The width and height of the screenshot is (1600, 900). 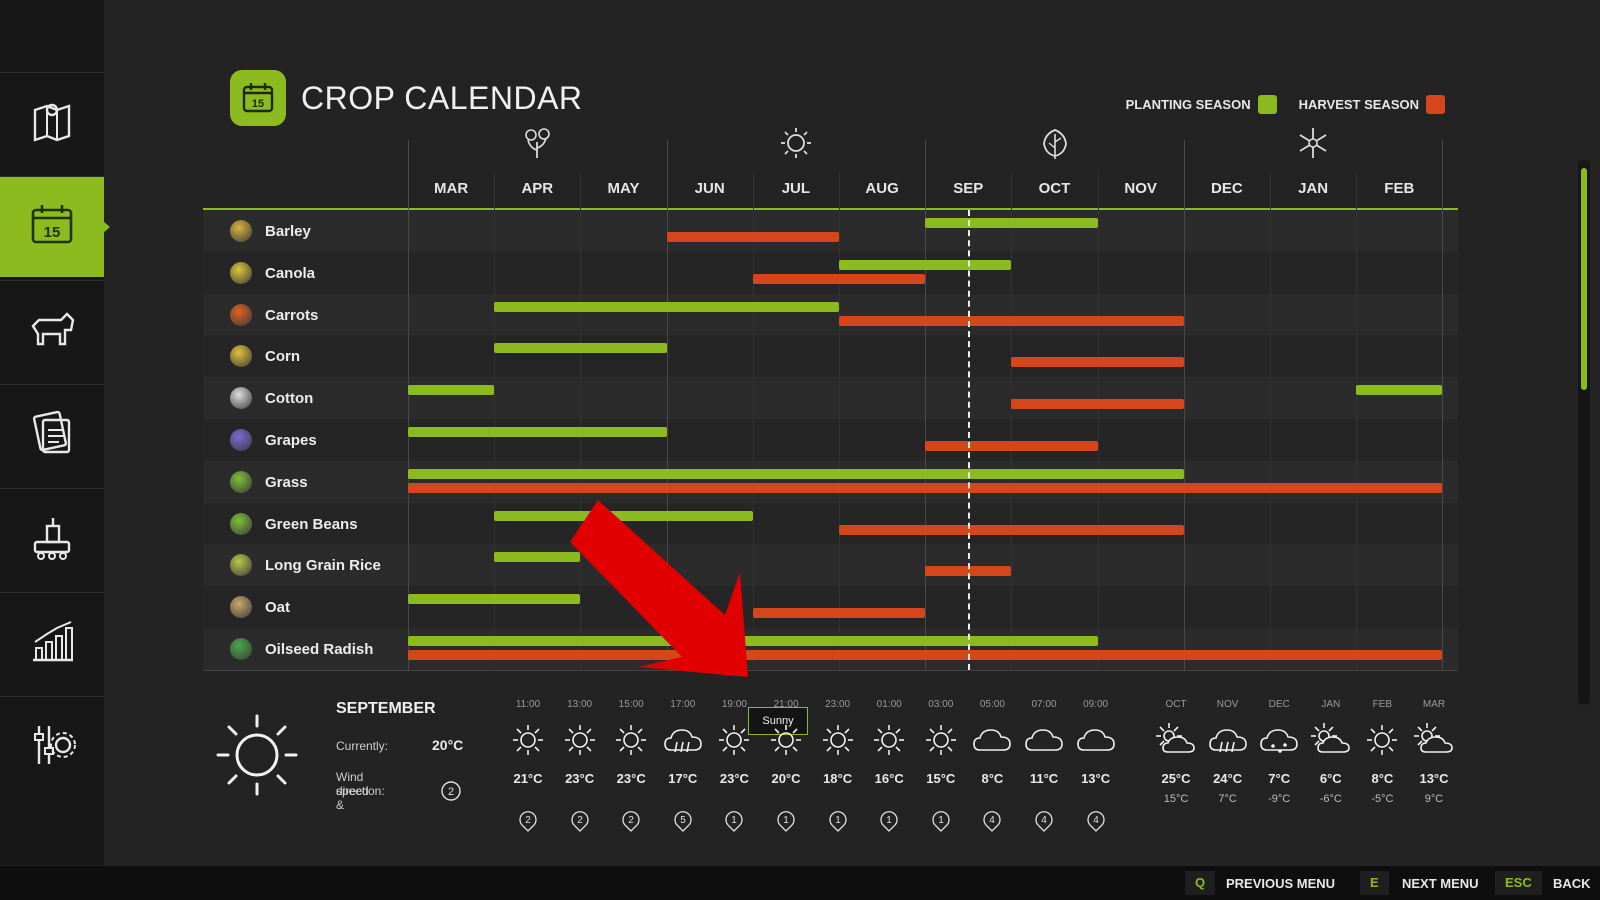 What do you see at coordinates (631, 704) in the screenshot?
I see `hourly-time: 15:00` at bounding box center [631, 704].